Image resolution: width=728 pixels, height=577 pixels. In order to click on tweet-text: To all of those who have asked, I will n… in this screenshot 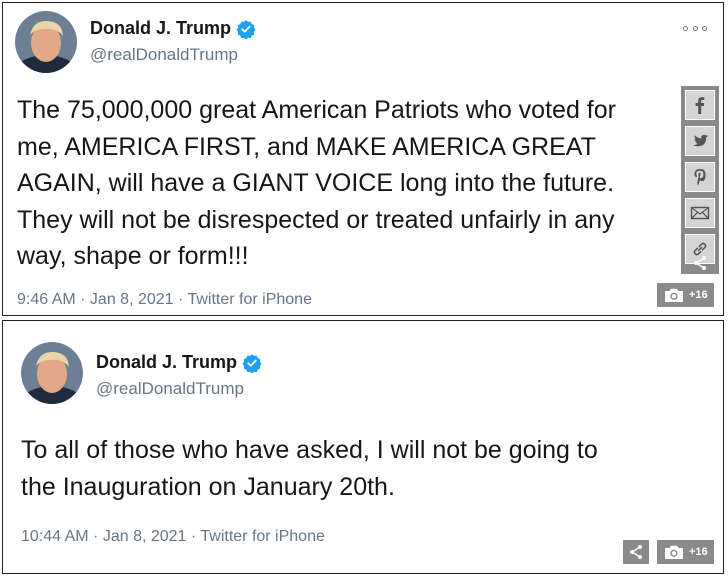, I will do `click(309, 468)`.